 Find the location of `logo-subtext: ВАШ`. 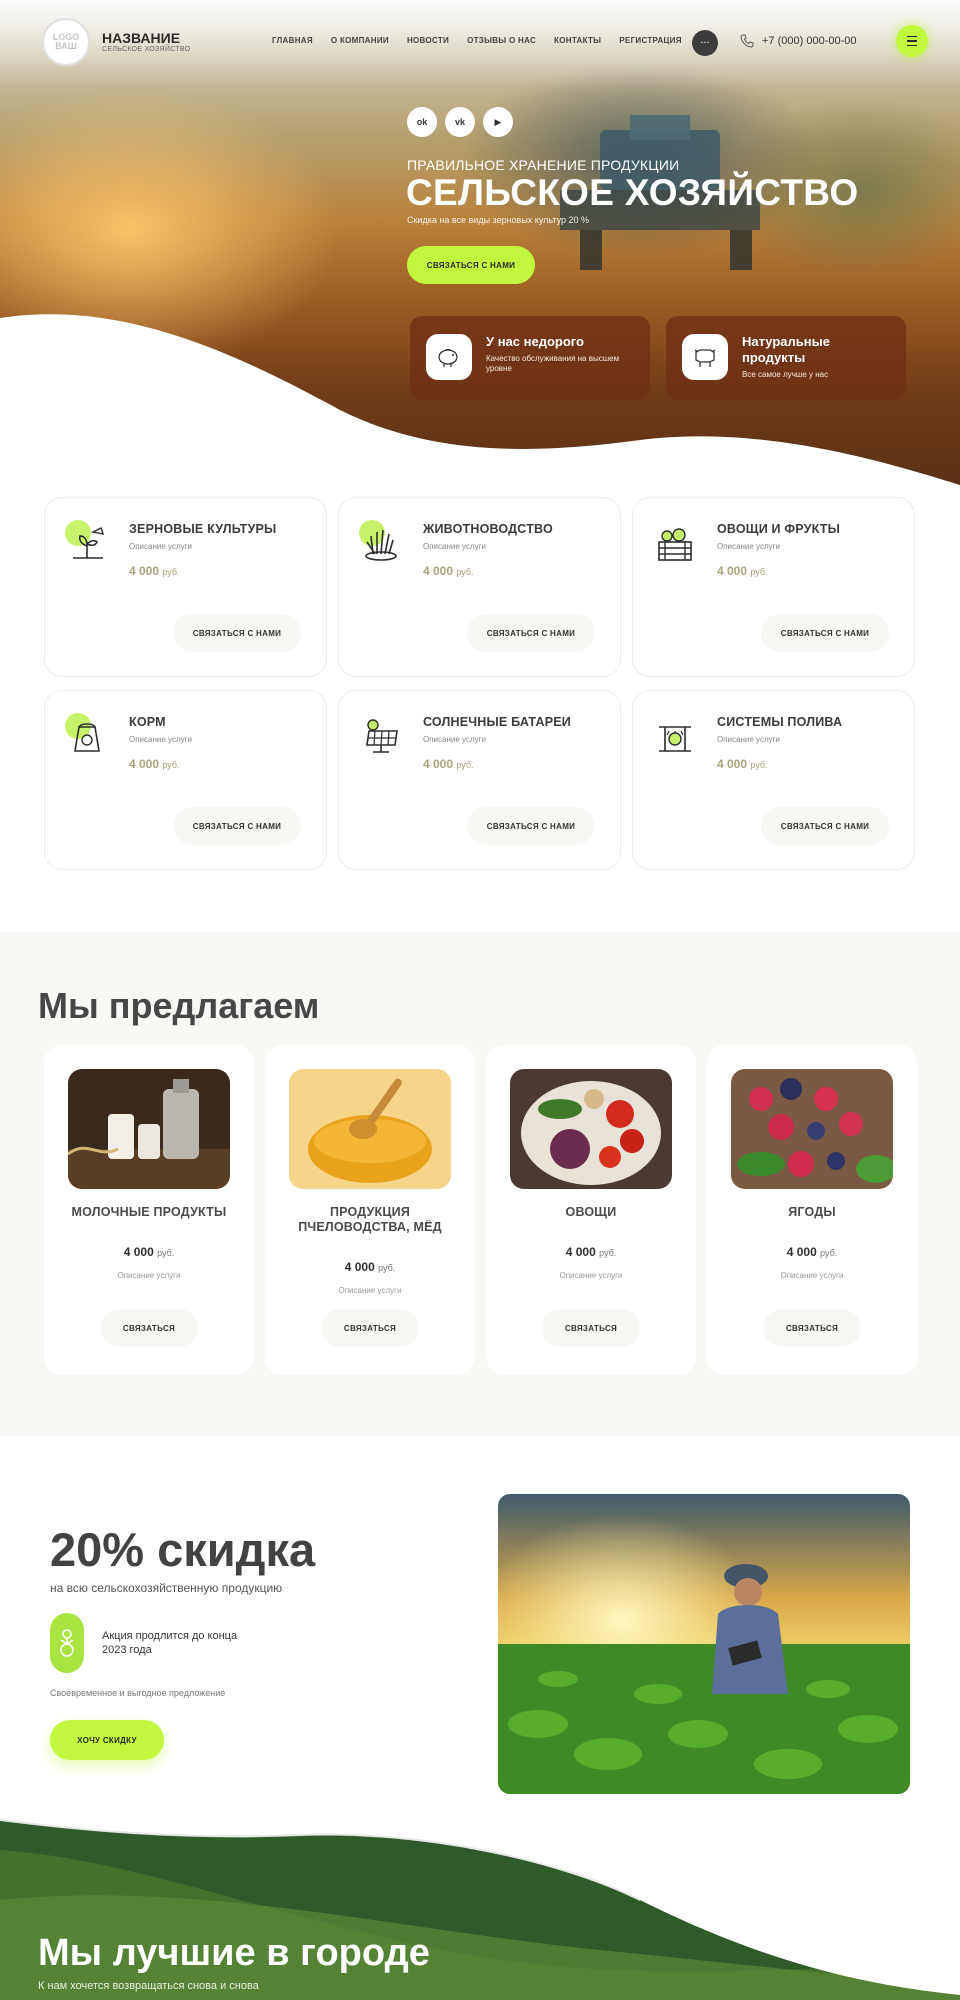

logo-subtext: ВАШ is located at coordinates (66, 46).